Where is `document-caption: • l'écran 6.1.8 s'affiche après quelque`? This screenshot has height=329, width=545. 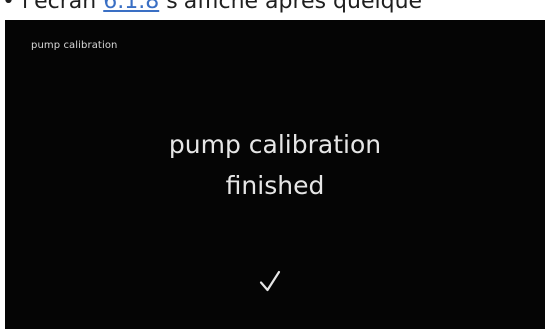 document-caption: • l'écran 6.1.8 s'affiche après quelque is located at coordinates (272, 10).